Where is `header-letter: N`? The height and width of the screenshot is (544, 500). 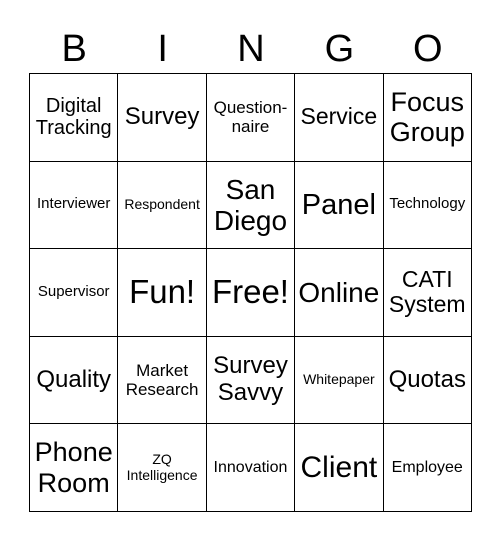 header-letter: N is located at coordinates (251, 49).